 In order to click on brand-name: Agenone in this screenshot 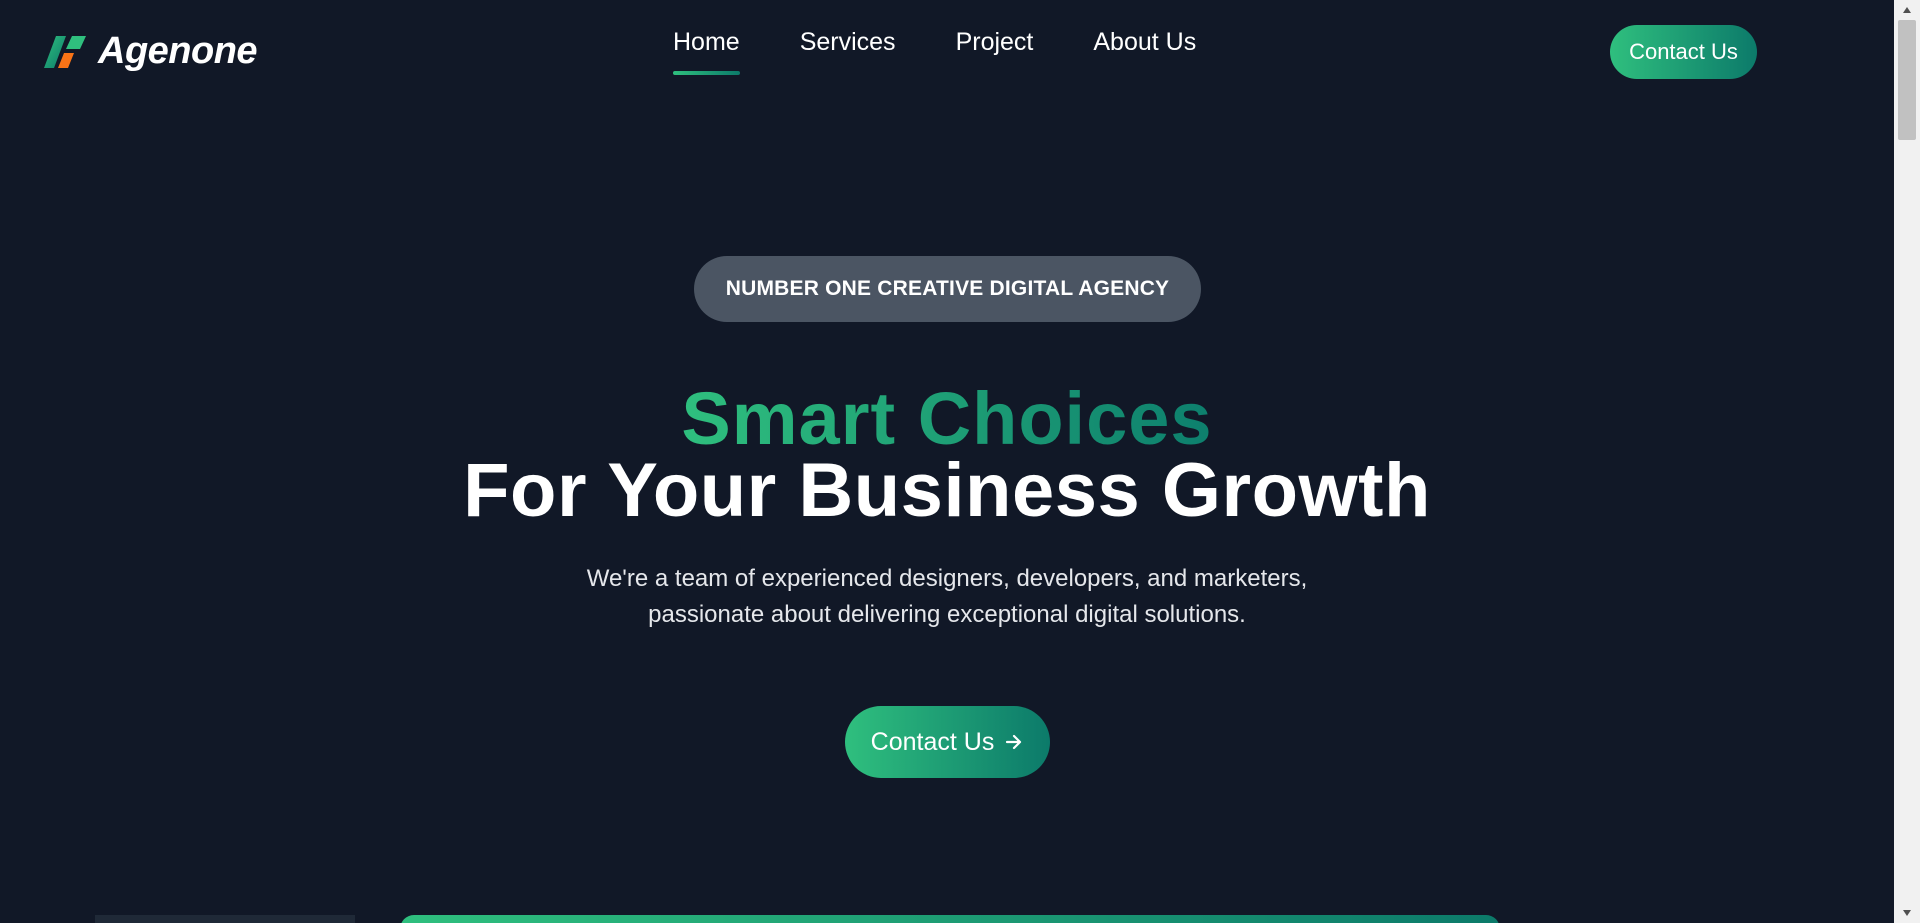, I will do `click(178, 51)`.